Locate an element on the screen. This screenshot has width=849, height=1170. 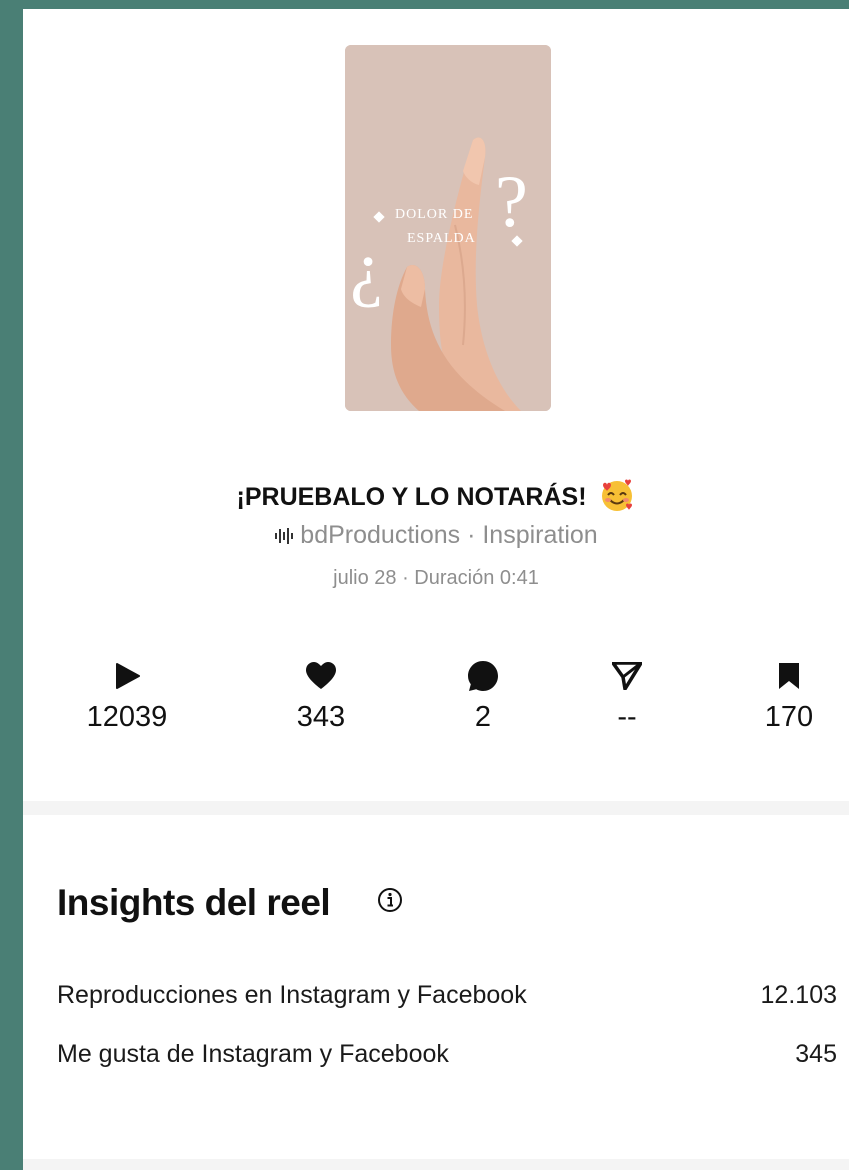
reel-caption-text: ¡PRUEBALO Y LO NOTARÁS! is located at coordinates (411, 497).